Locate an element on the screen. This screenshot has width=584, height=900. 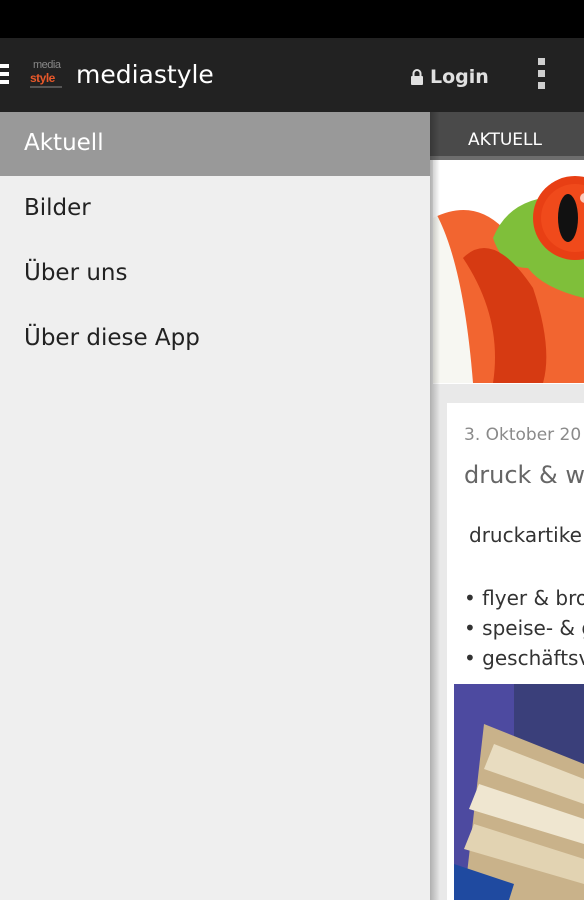
logo-text-bottom: style is located at coordinates (42, 78).